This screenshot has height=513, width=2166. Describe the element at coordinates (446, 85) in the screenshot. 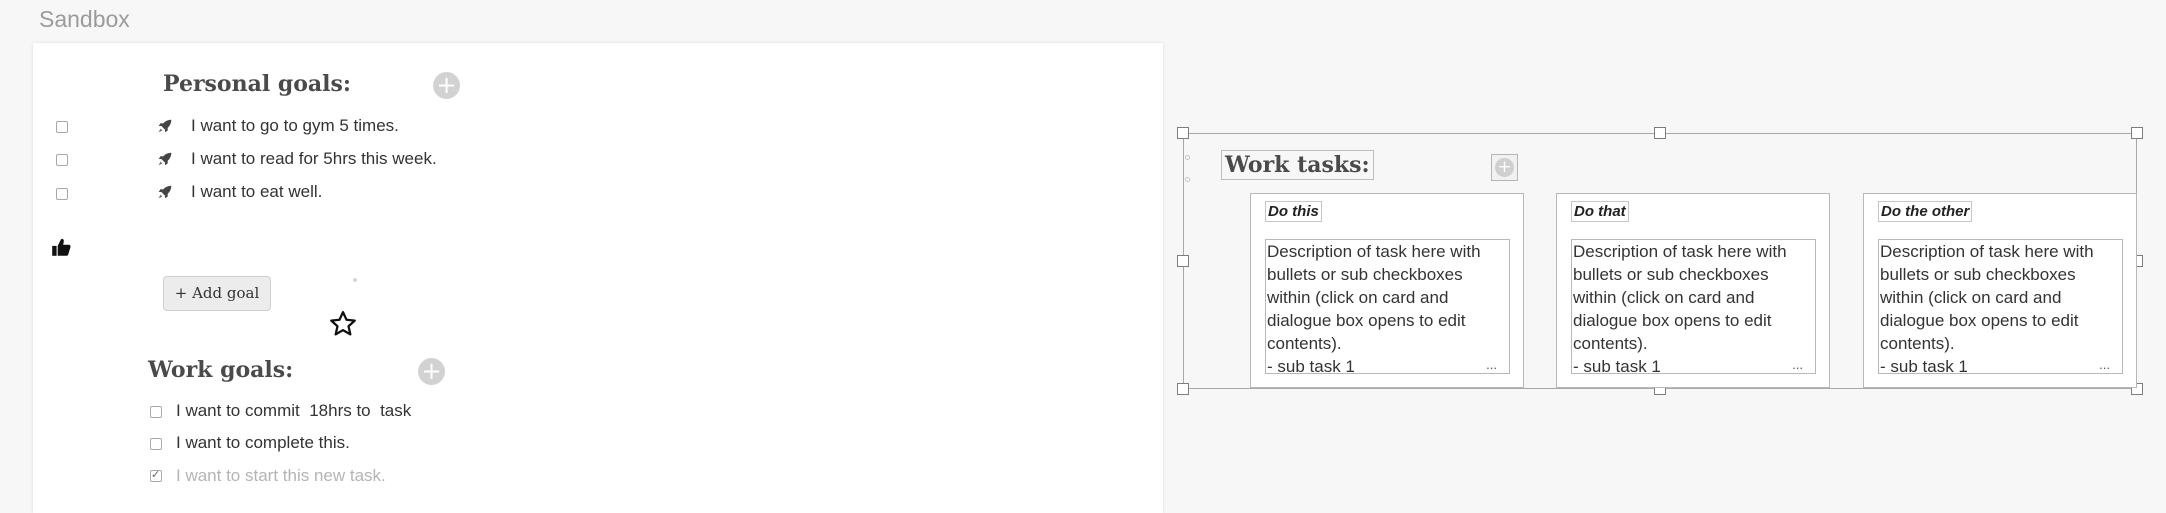

I see `add-personal-goal-icon: +` at that location.